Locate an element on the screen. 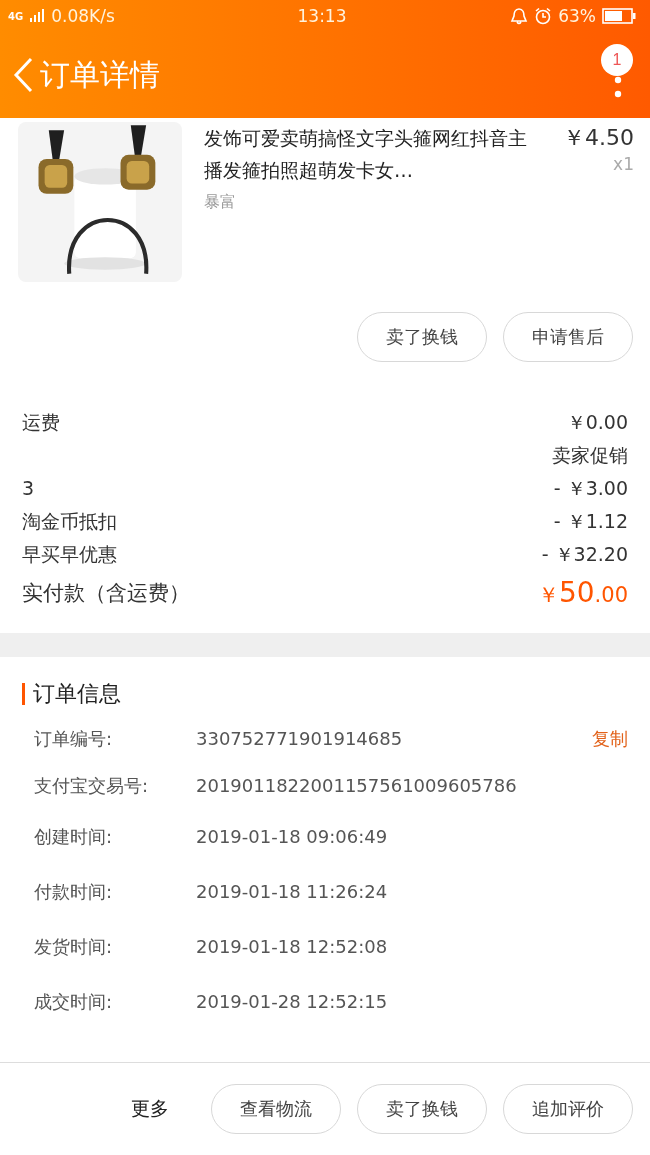  info-value: 2019-01-28 12:52:15 is located at coordinates (292, 1001).